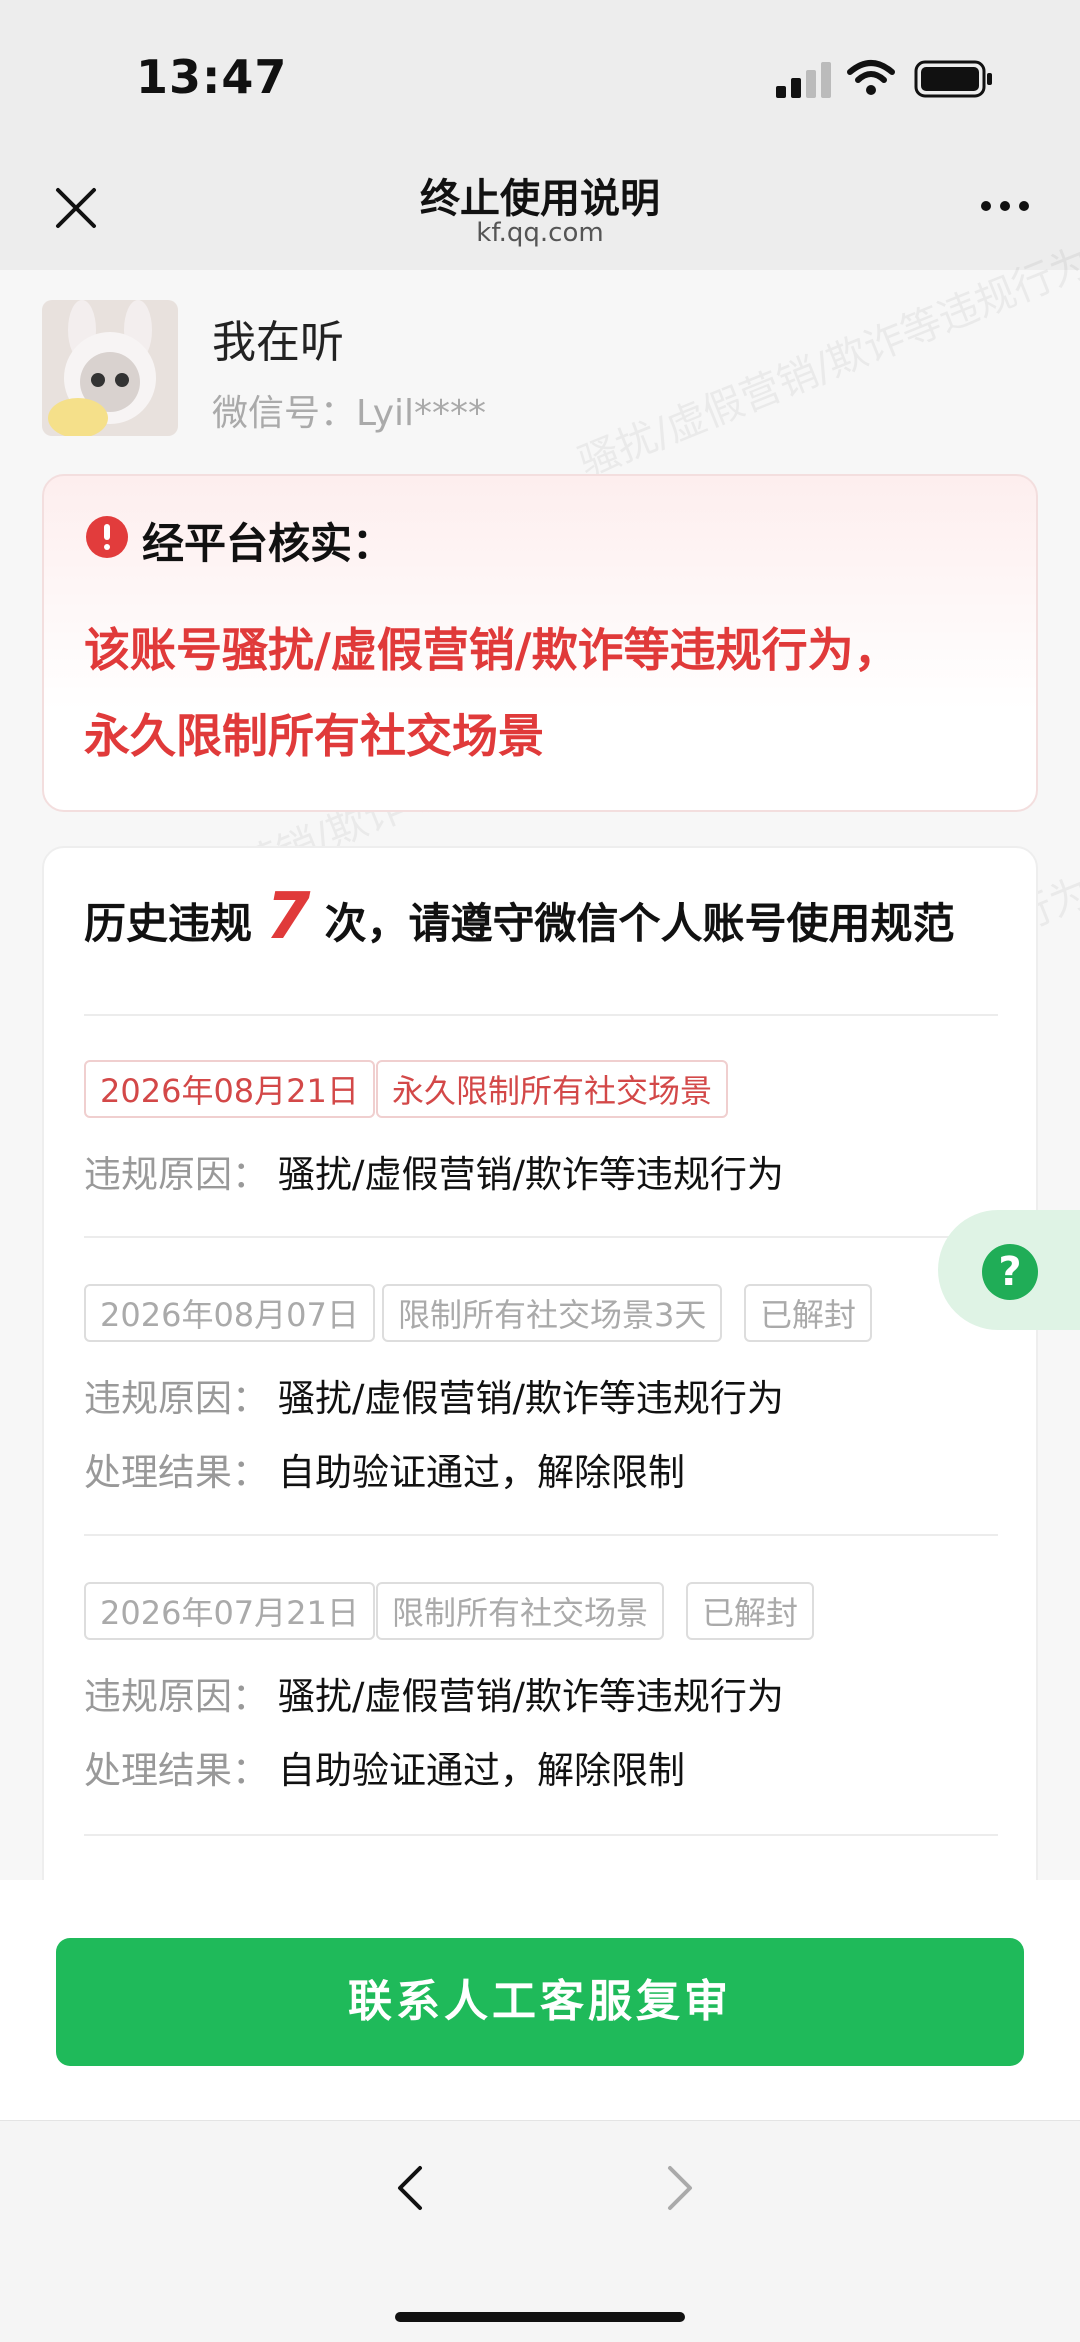 This screenshot has height=2342, width=1080. I want to click on history-prefix: 历史违规, so click(168, 923).